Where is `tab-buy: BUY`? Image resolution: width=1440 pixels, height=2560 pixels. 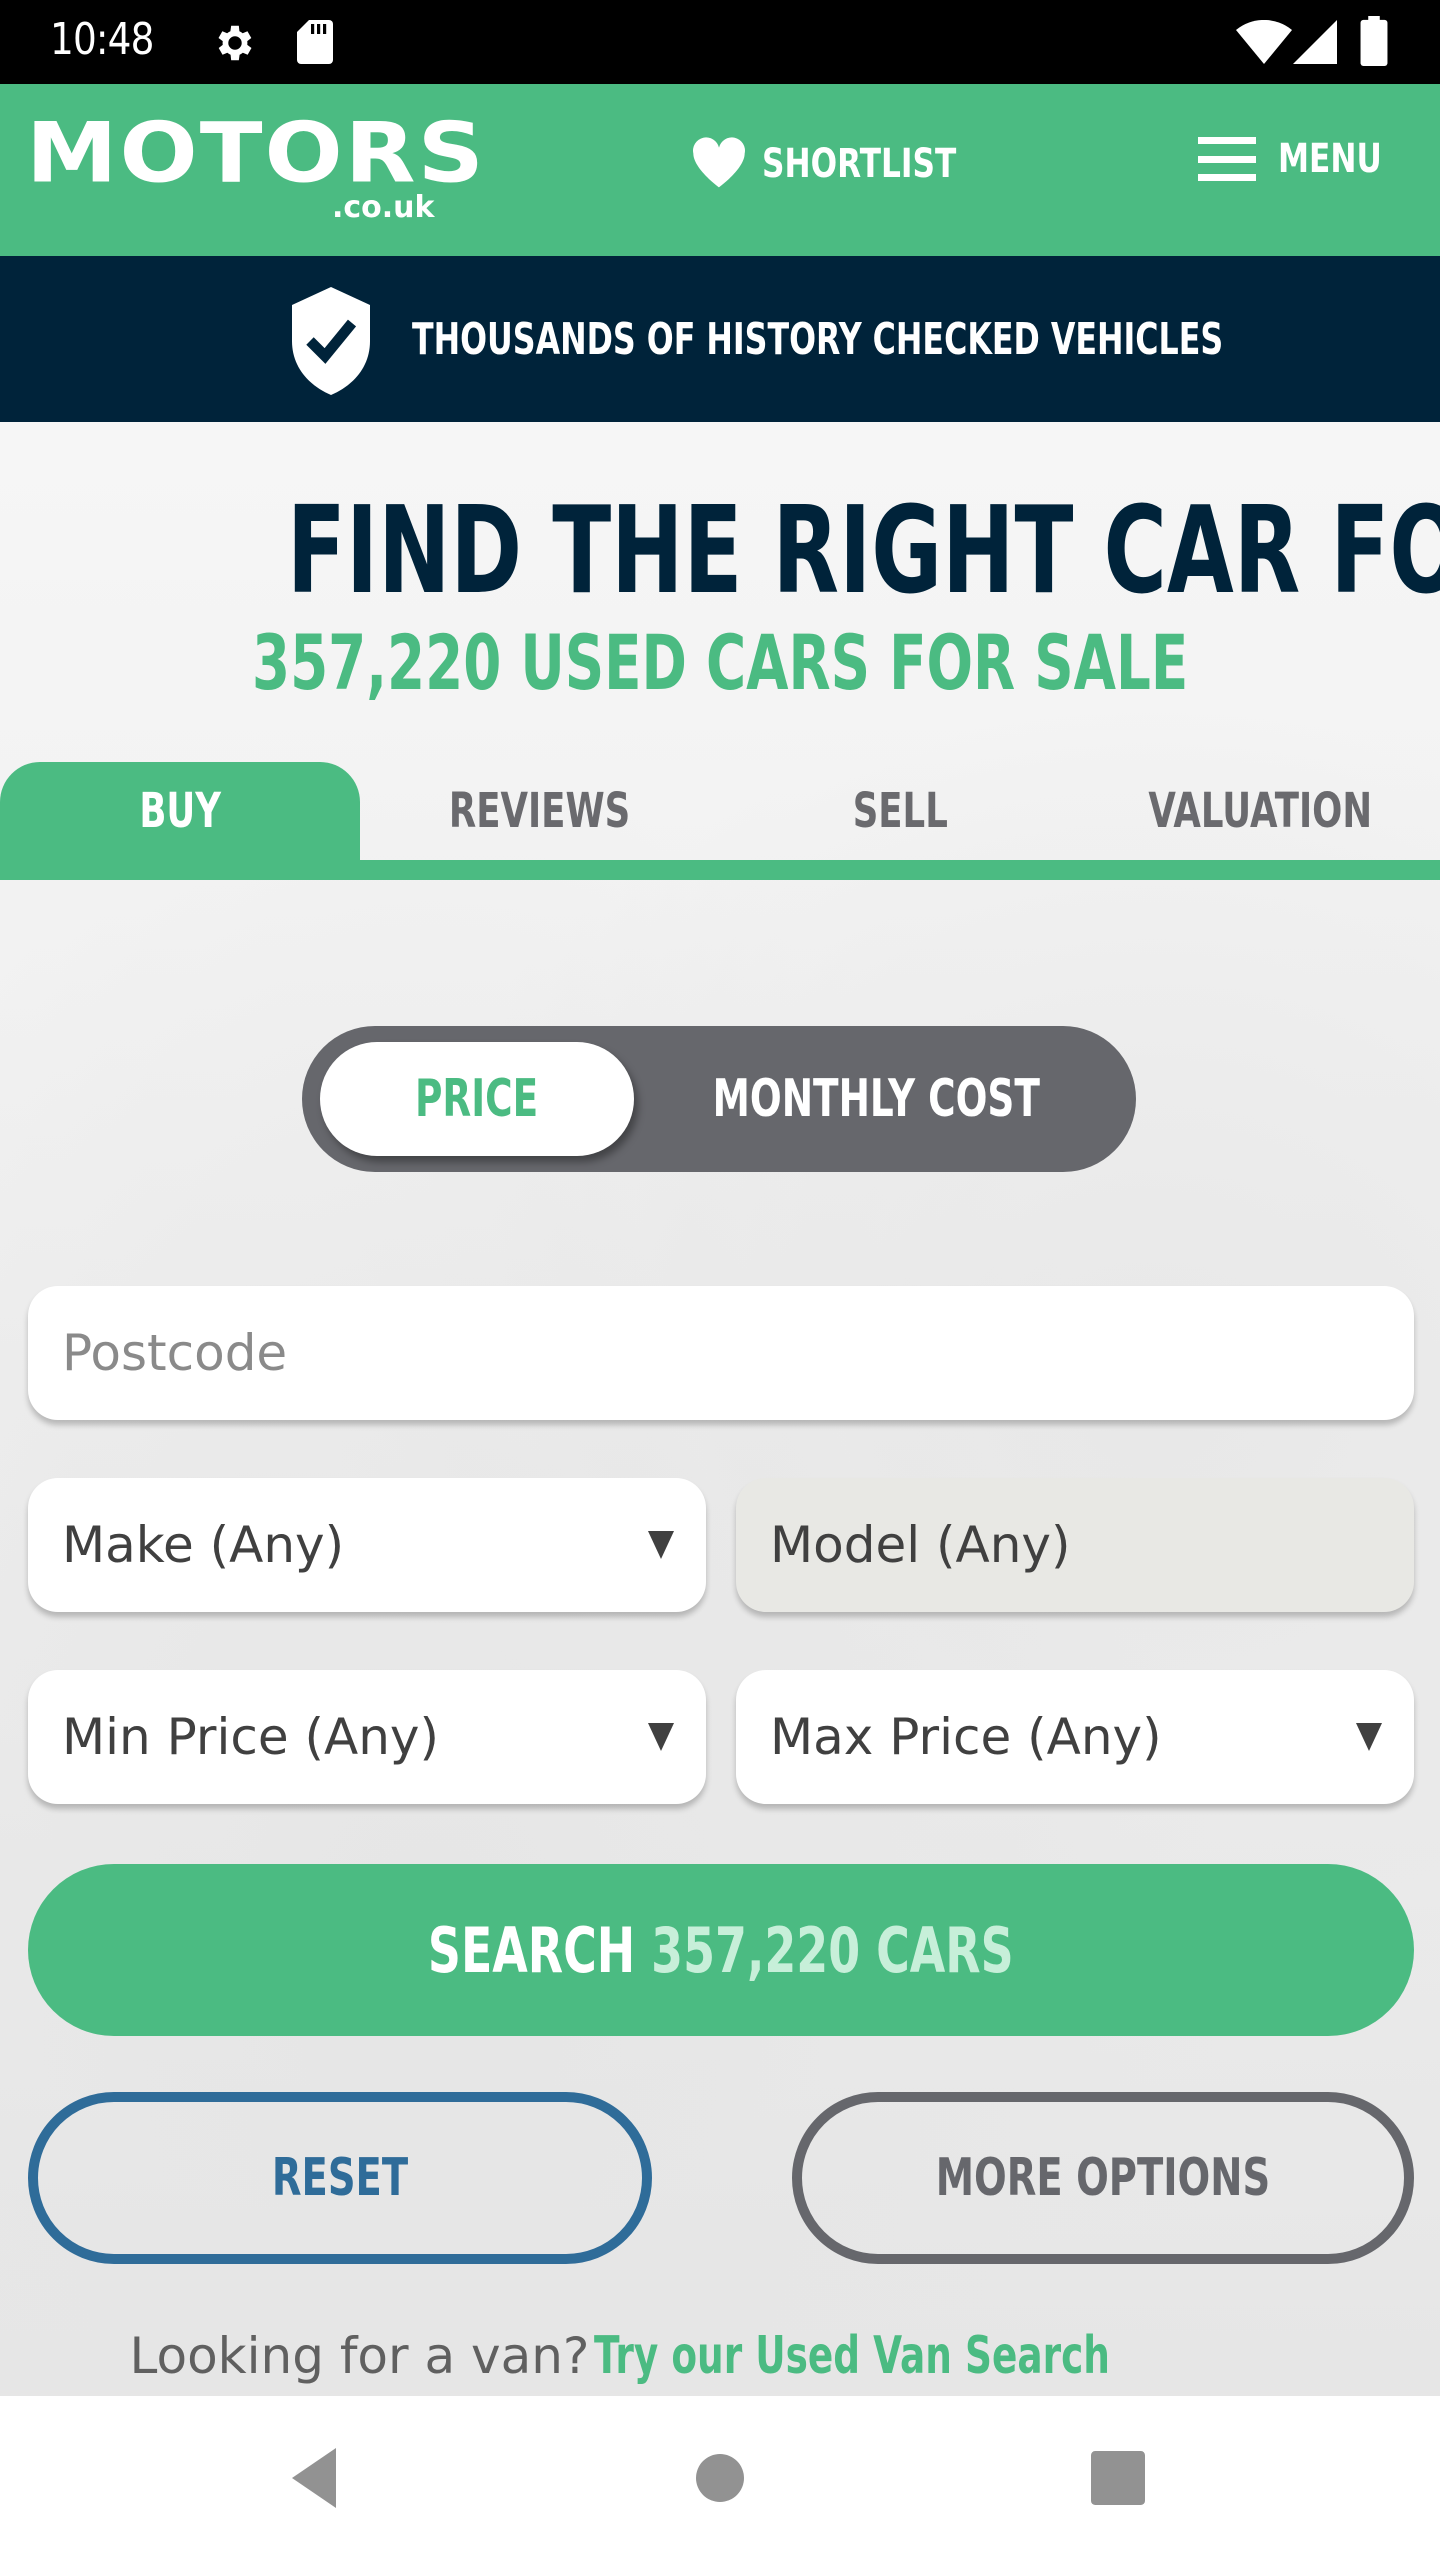 tab-buy: BUY is located at coordinates (180, 821).